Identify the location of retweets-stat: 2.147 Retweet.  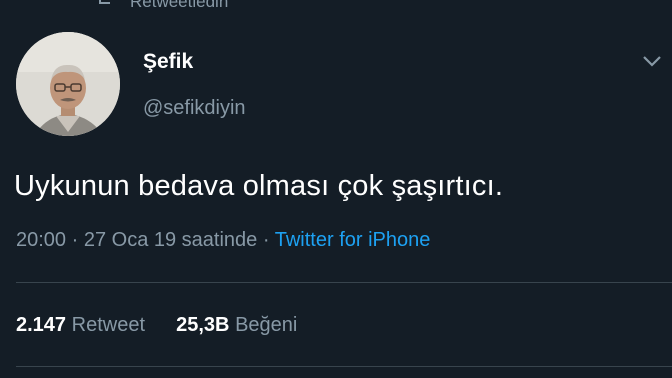
(83, 325).